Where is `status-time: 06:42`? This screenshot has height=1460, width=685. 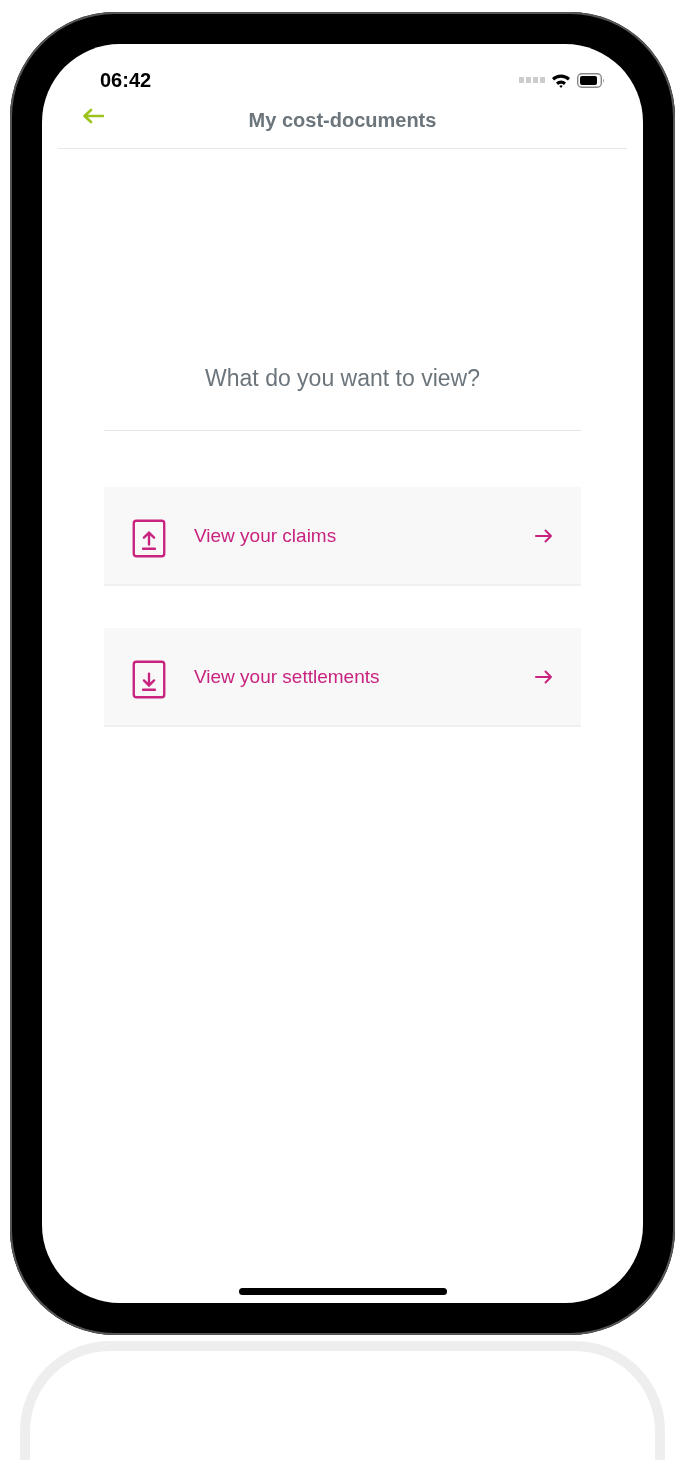 status-time: 06:42 is located at coordinates (126, 80).